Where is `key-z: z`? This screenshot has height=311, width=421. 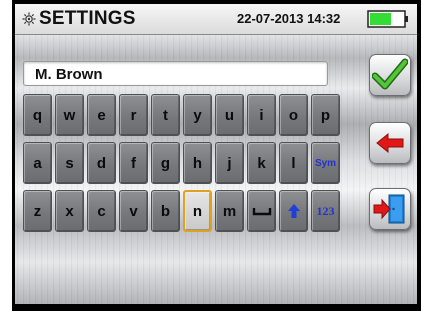 key-z: z is located at coordinates (37, 211).